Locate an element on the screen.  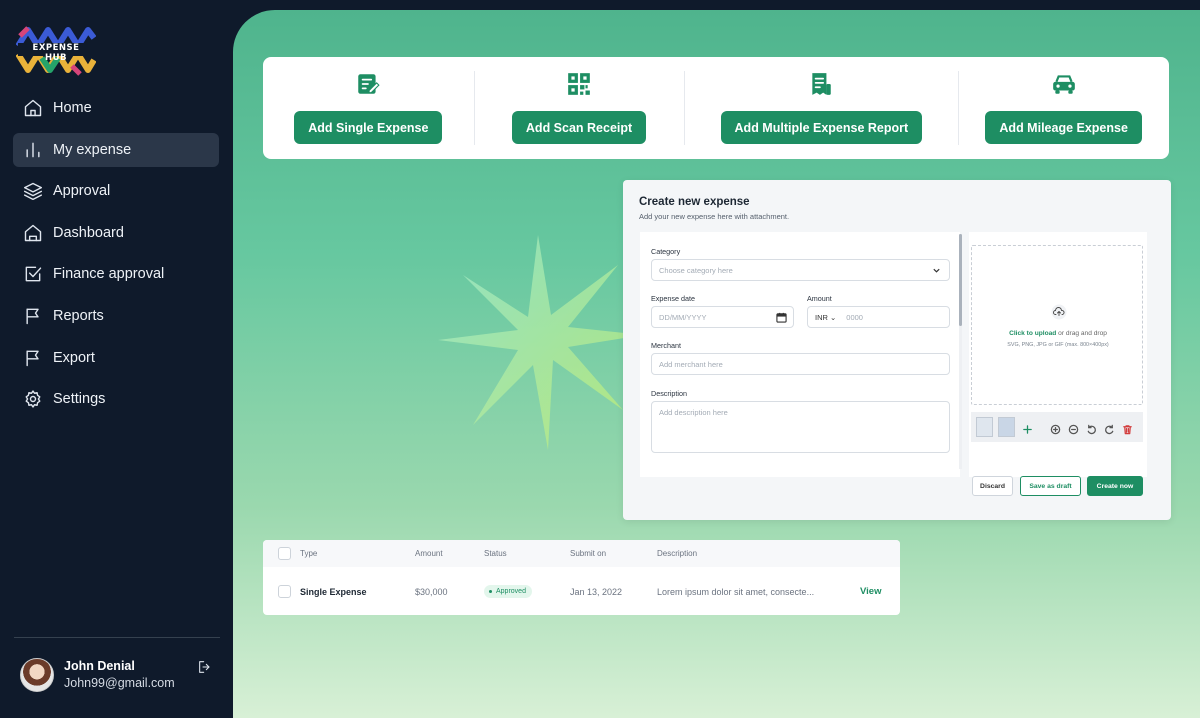
amount-label: Amount is located at coordinates (819, 298).